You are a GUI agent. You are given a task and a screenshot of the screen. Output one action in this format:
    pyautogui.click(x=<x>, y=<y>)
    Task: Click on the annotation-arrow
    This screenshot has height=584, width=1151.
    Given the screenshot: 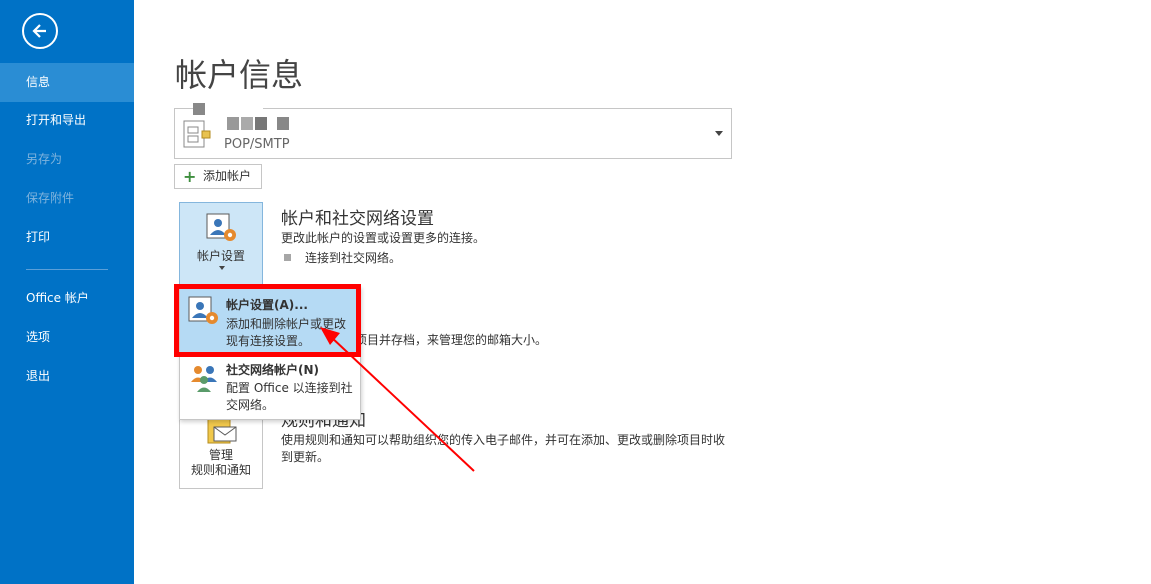 What is the action you would take?
    pyautogui.click(x=397, y=399)
    